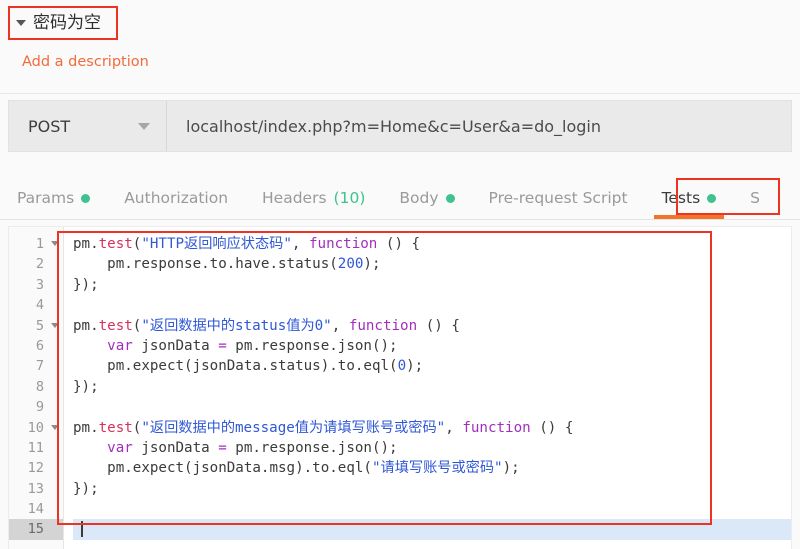  I want to click on code-token: });, so click(86, 488).